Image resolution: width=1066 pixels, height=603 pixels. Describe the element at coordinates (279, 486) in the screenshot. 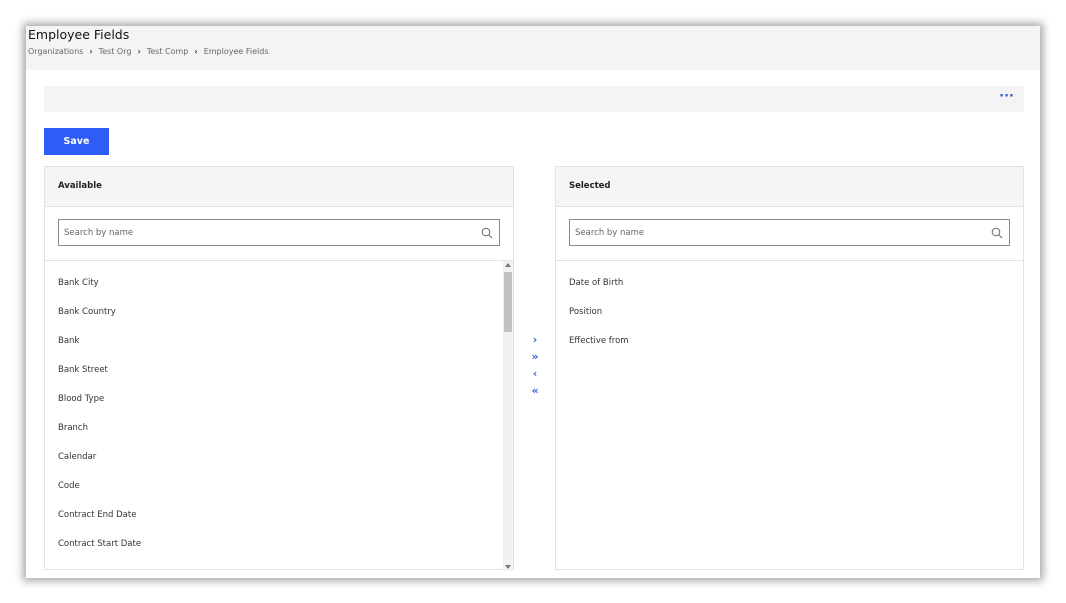

I see `list-item: Code` at that location.